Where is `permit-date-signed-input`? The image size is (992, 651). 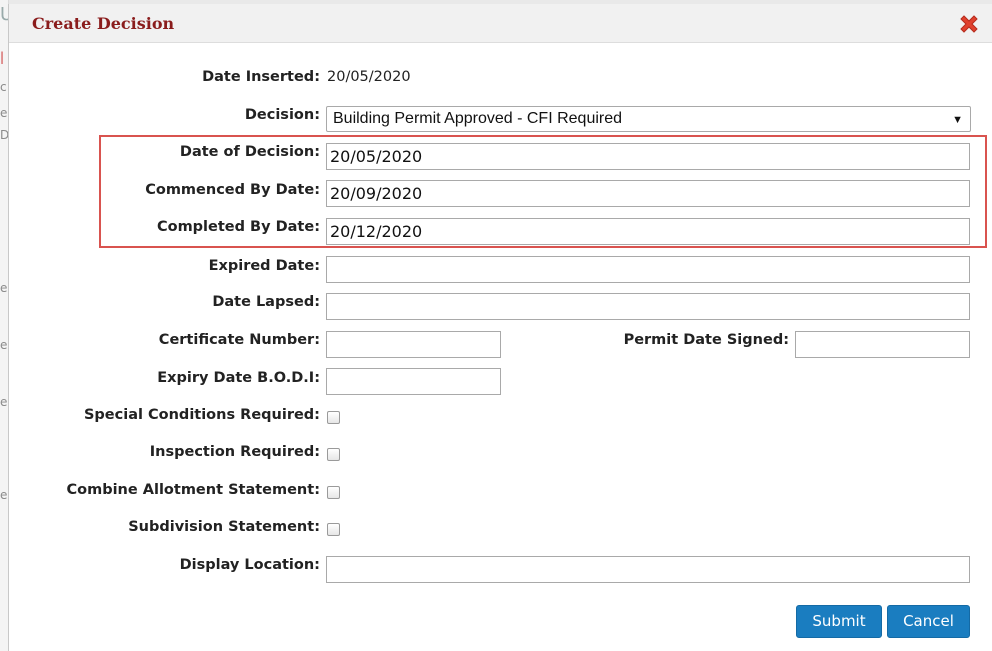 permit-date-signed-input is located at coordinates (882, 344).